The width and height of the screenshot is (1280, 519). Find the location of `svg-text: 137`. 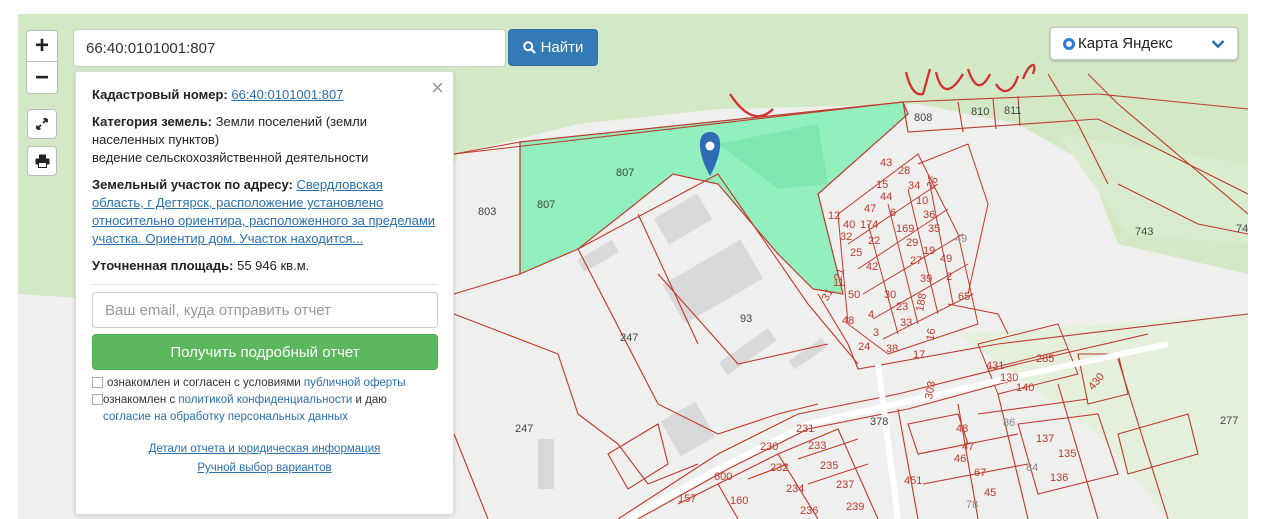

svg-text: 137 is located at coordinates (1045, 439).